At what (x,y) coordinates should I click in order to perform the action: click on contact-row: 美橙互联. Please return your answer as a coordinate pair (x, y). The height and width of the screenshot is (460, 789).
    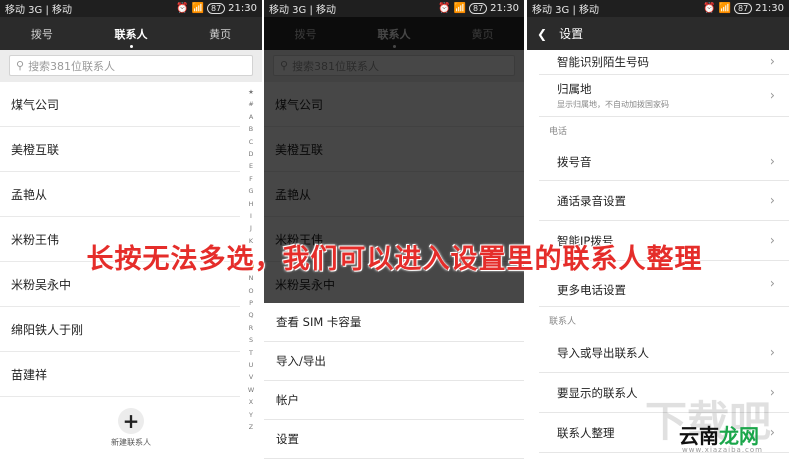
    Looking at the image, I should click on (120, 149).